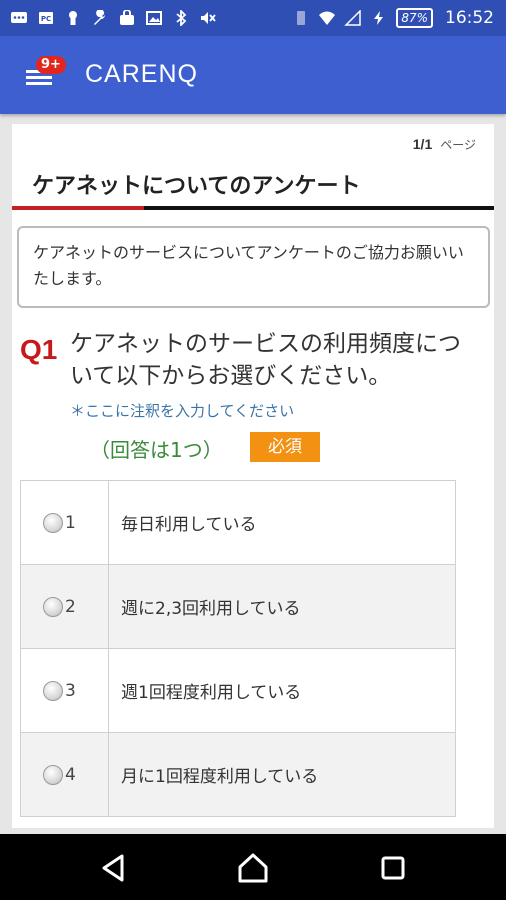 The width and height of the screenshot is (506, 900). I want to click on question-text: ケアネットのサービスの利用頻度について以下からお選びください。, so click(265, 360).